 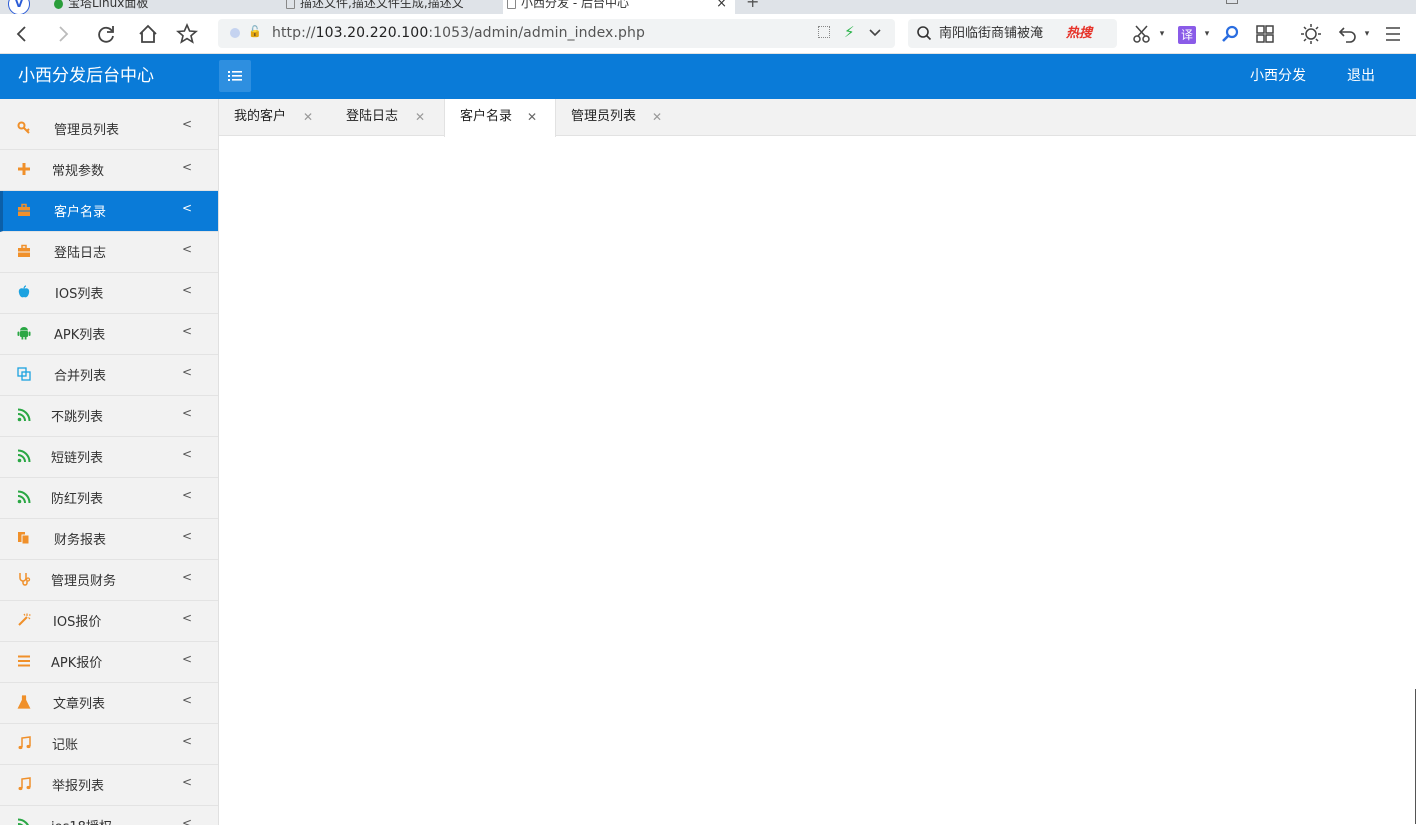 What do you see at coordinates (109, 785) in the screenshot?
I see `sidebar-item-report-list: 举报列表 <` at bounding box center [109, 785].